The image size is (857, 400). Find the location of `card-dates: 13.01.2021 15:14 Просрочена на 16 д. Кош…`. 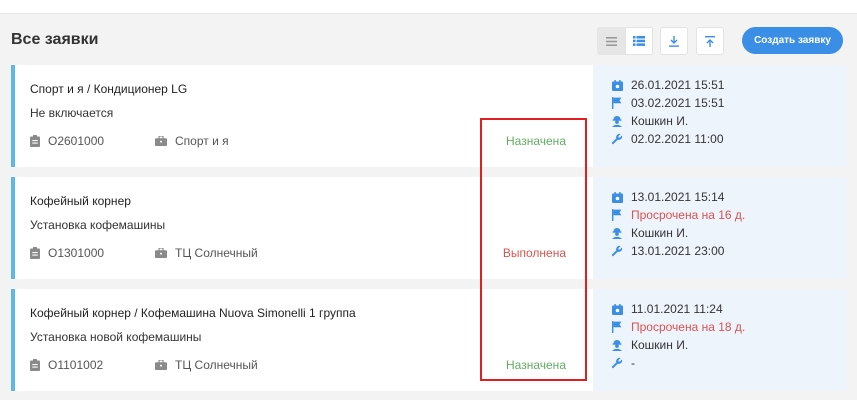

card-dates: 13.01.2021 15:14 Просрочена на 16 д. Кош… is located at coordinates (720, 228).